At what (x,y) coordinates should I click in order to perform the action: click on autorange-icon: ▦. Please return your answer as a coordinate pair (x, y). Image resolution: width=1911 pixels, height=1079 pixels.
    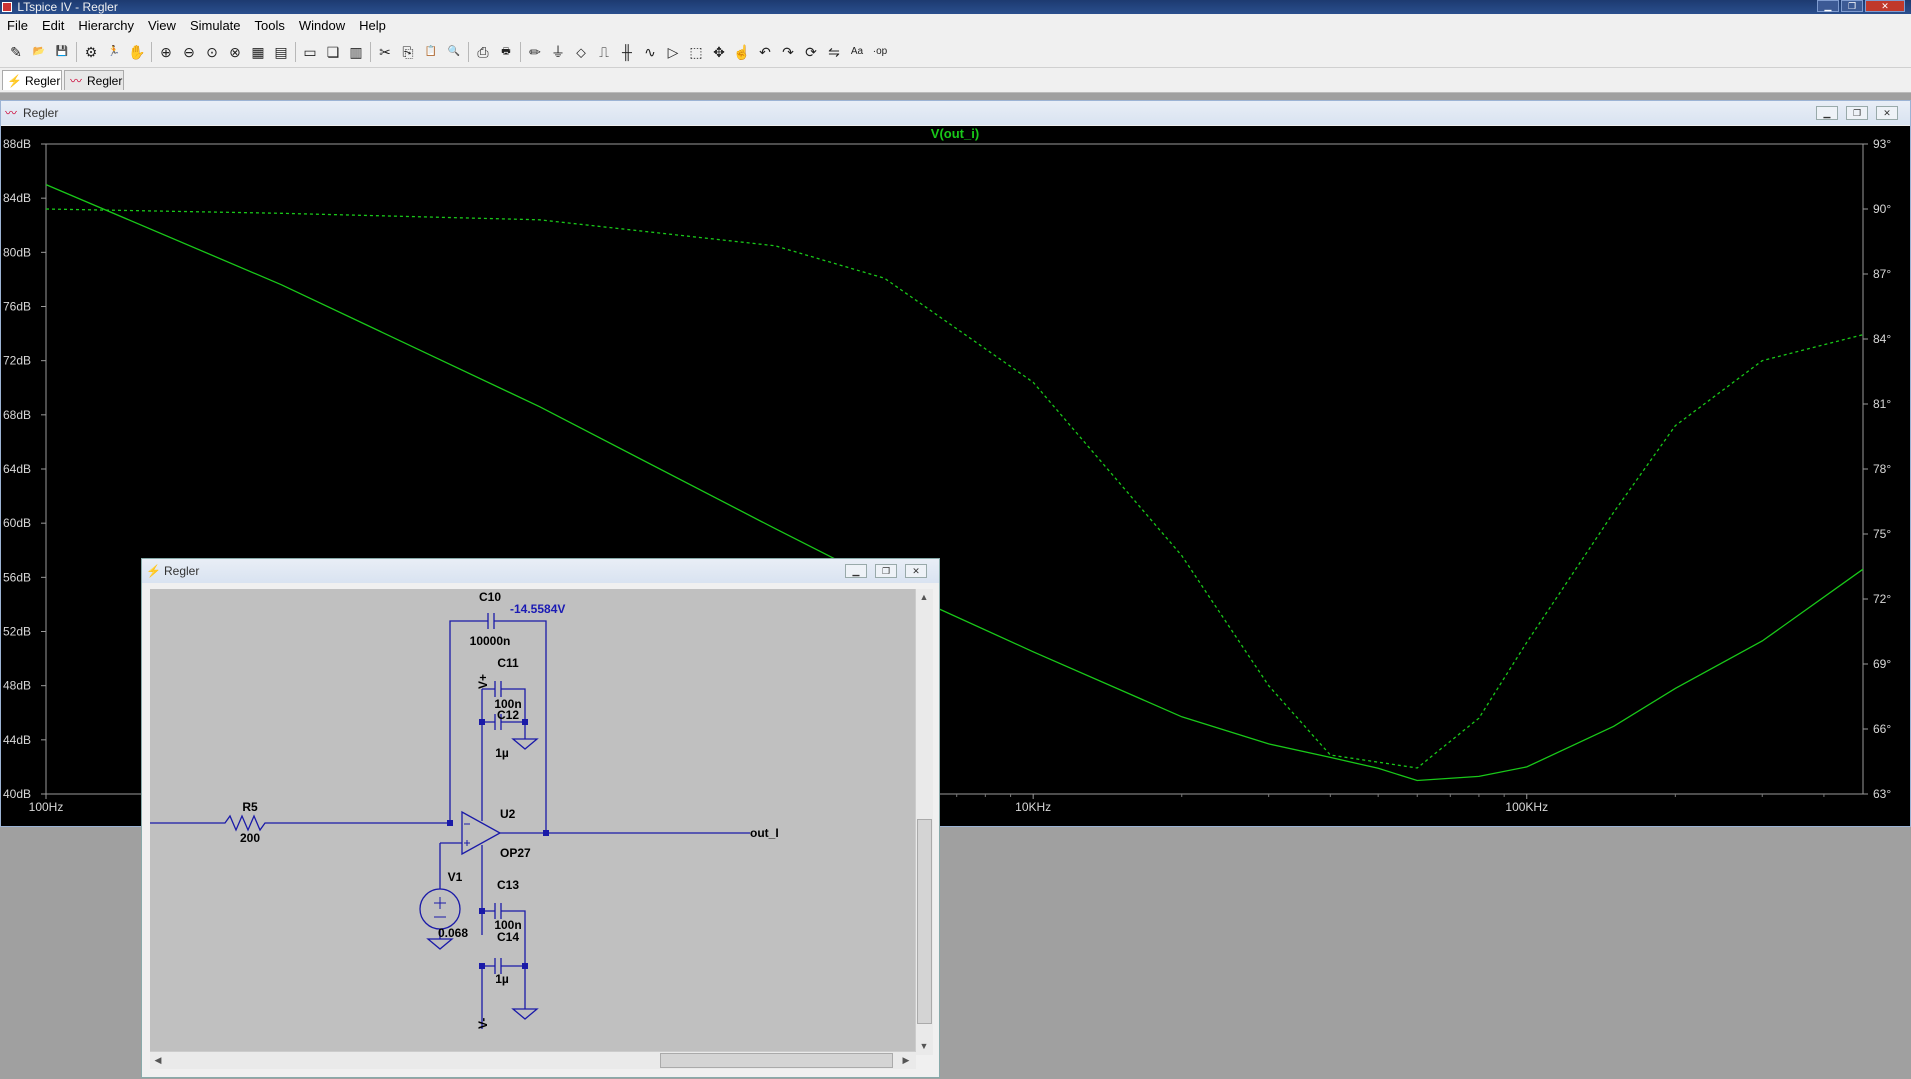
    Looking at the image, I should click on (258, 52).